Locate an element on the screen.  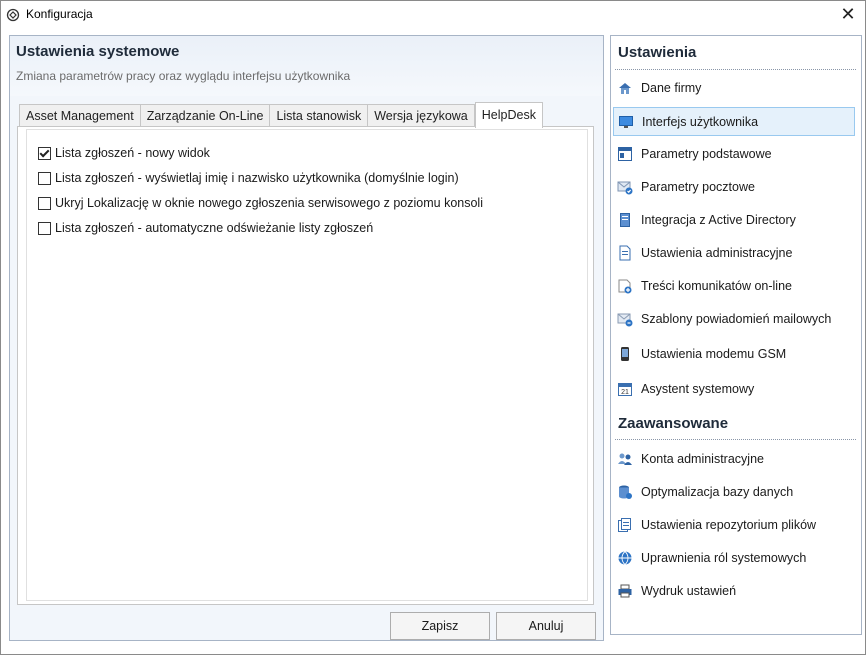
sidebar-item-parametry-podstawowe: Parametry podstawowe is located at coordinates (734, 153).